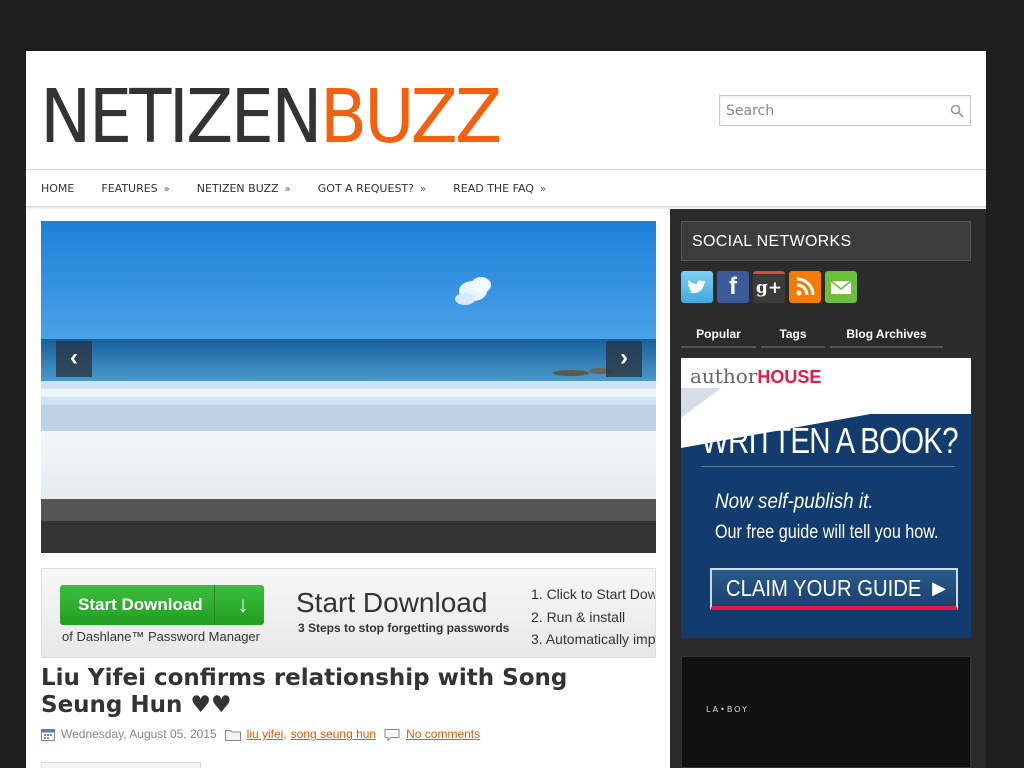  Describe the element at coordinates (718, 335) in the screenshot. I see `tab-popular: Popular` at that location.